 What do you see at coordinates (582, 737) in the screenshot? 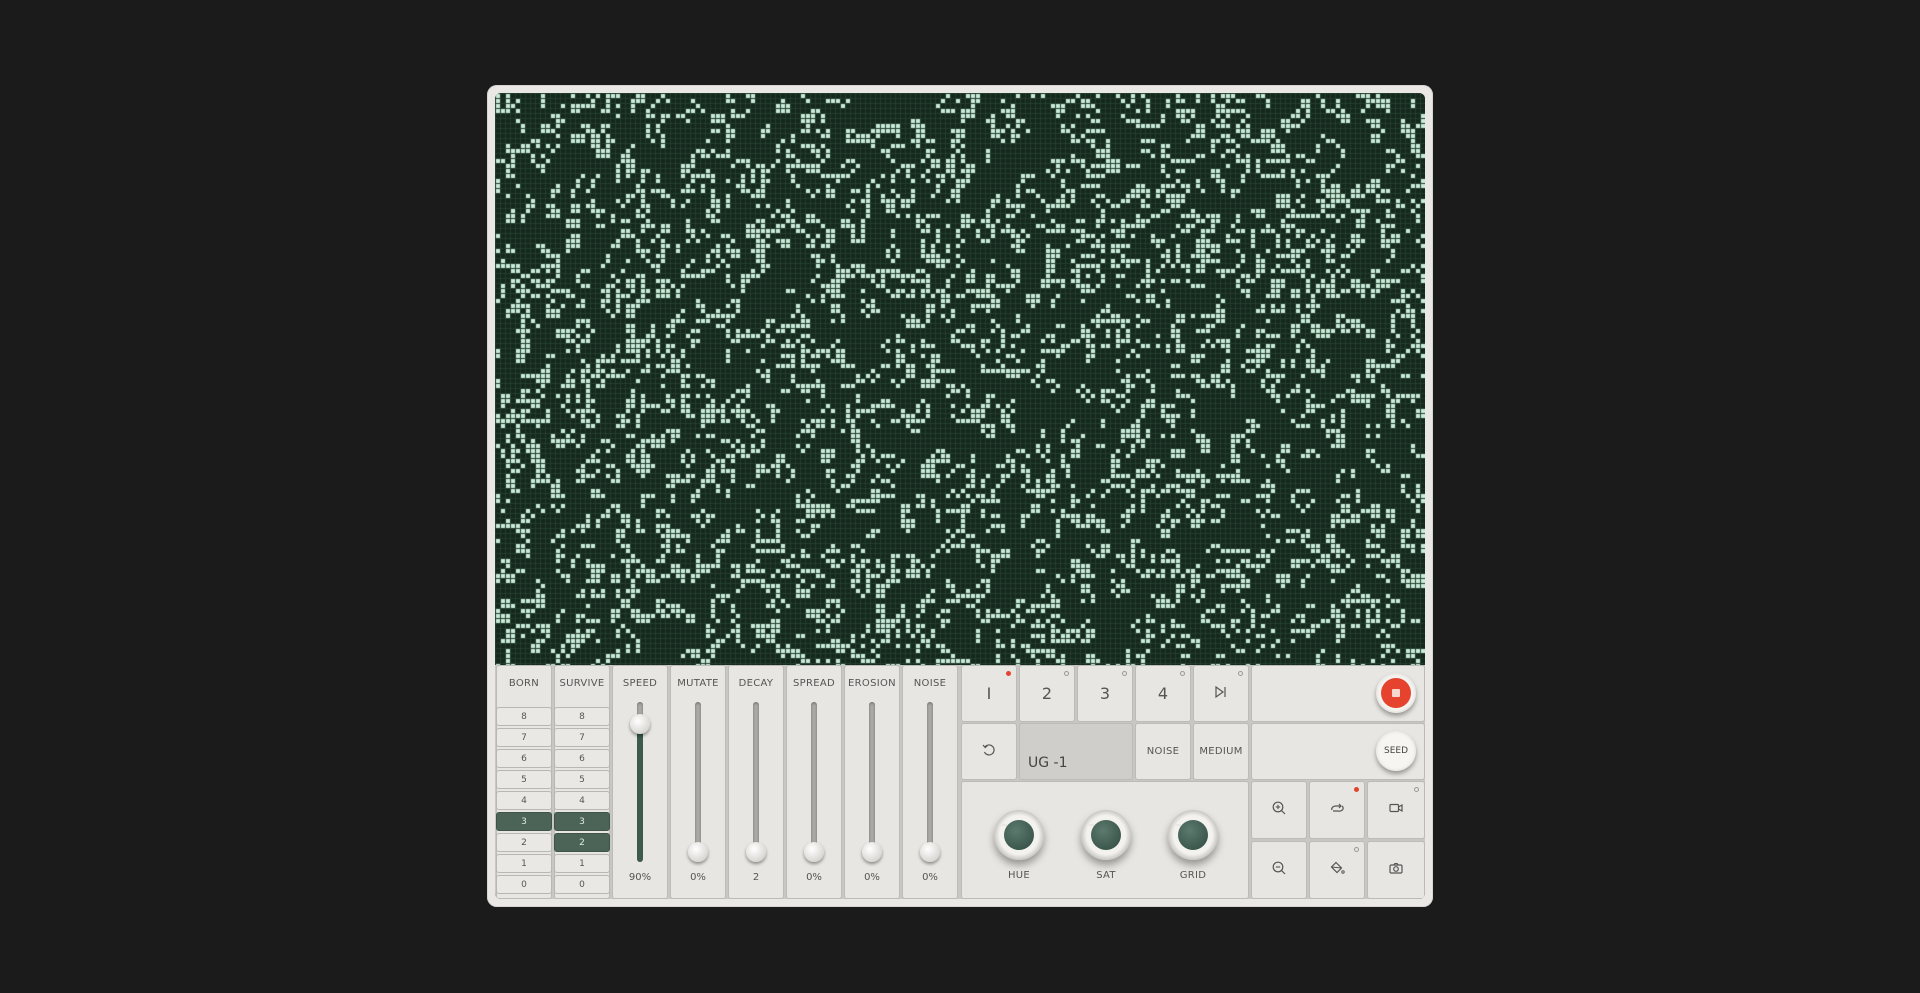
I see `survive-toggle-7: 7` at bounding box center [582, 737].